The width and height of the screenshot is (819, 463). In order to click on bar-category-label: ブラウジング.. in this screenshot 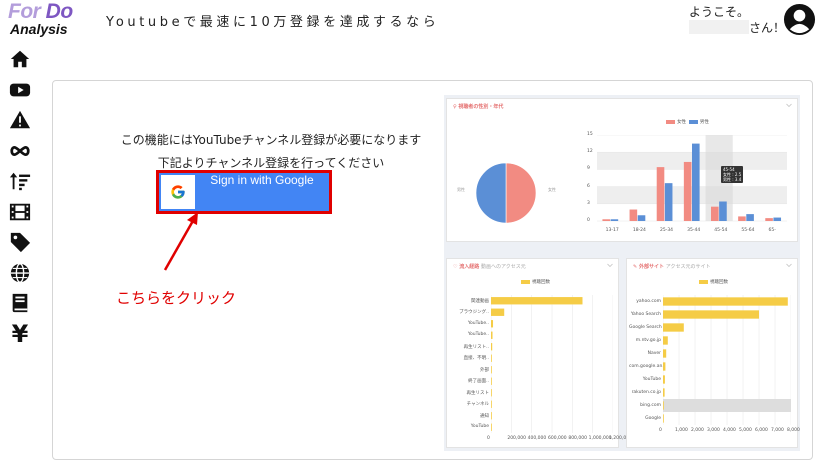, I will do `click(474, 313)`.